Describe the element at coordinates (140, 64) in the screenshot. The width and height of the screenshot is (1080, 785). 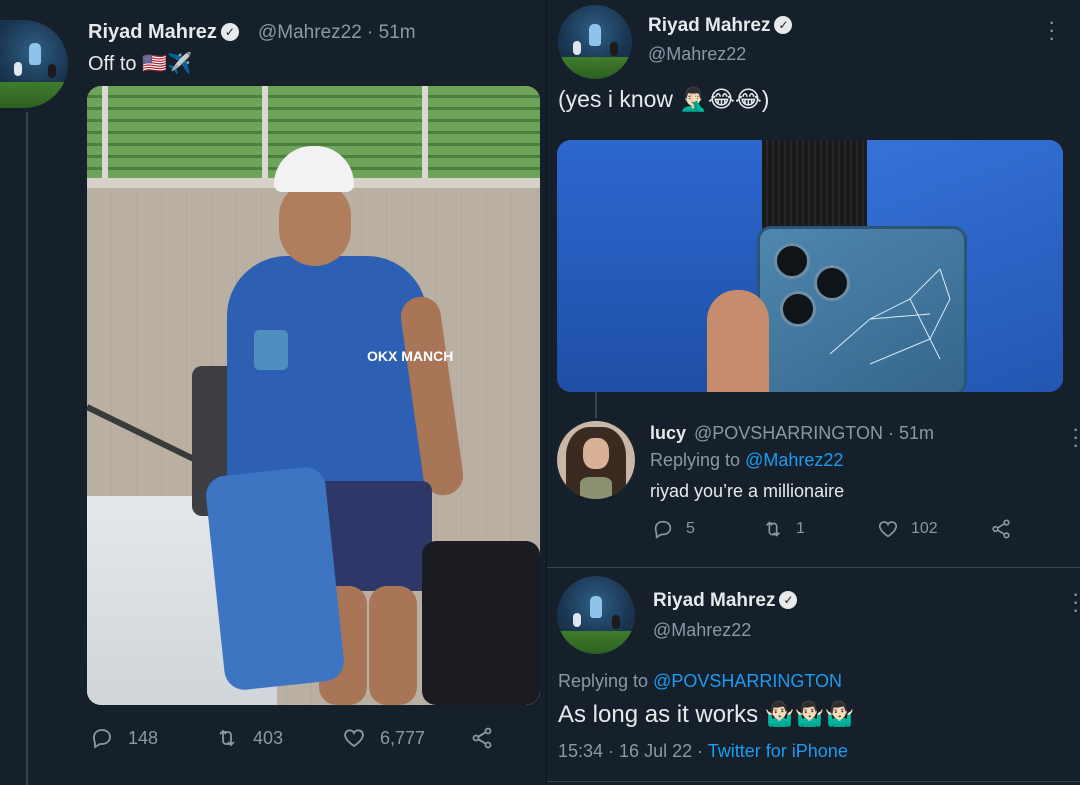
I see `tweet-text: Off to 🇺🇸✈️` at that location.